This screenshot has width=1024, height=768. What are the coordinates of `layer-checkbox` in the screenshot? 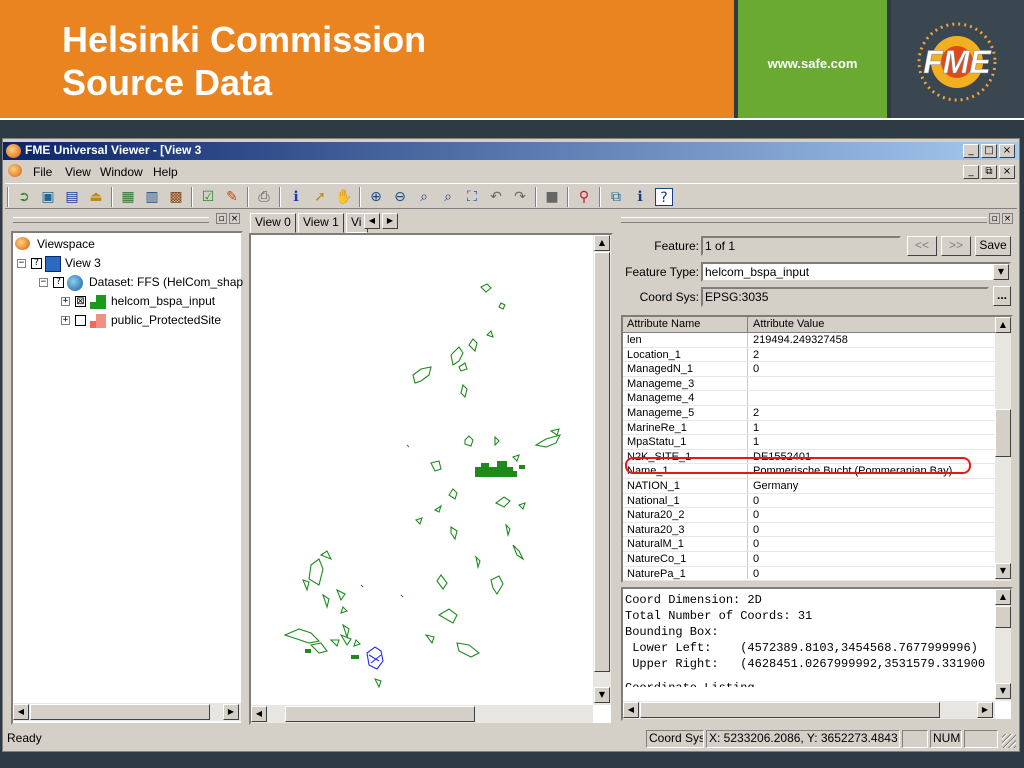 It's located at (80, 320).